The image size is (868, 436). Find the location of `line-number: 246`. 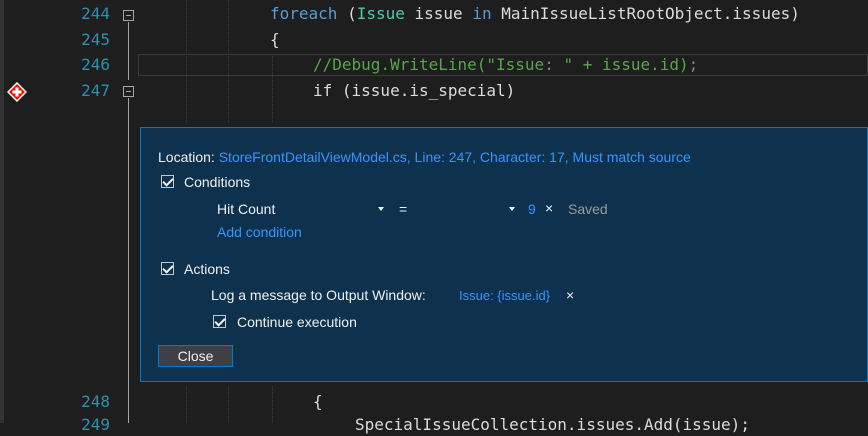

line-number: 246 is located at coordinates (95, 64).